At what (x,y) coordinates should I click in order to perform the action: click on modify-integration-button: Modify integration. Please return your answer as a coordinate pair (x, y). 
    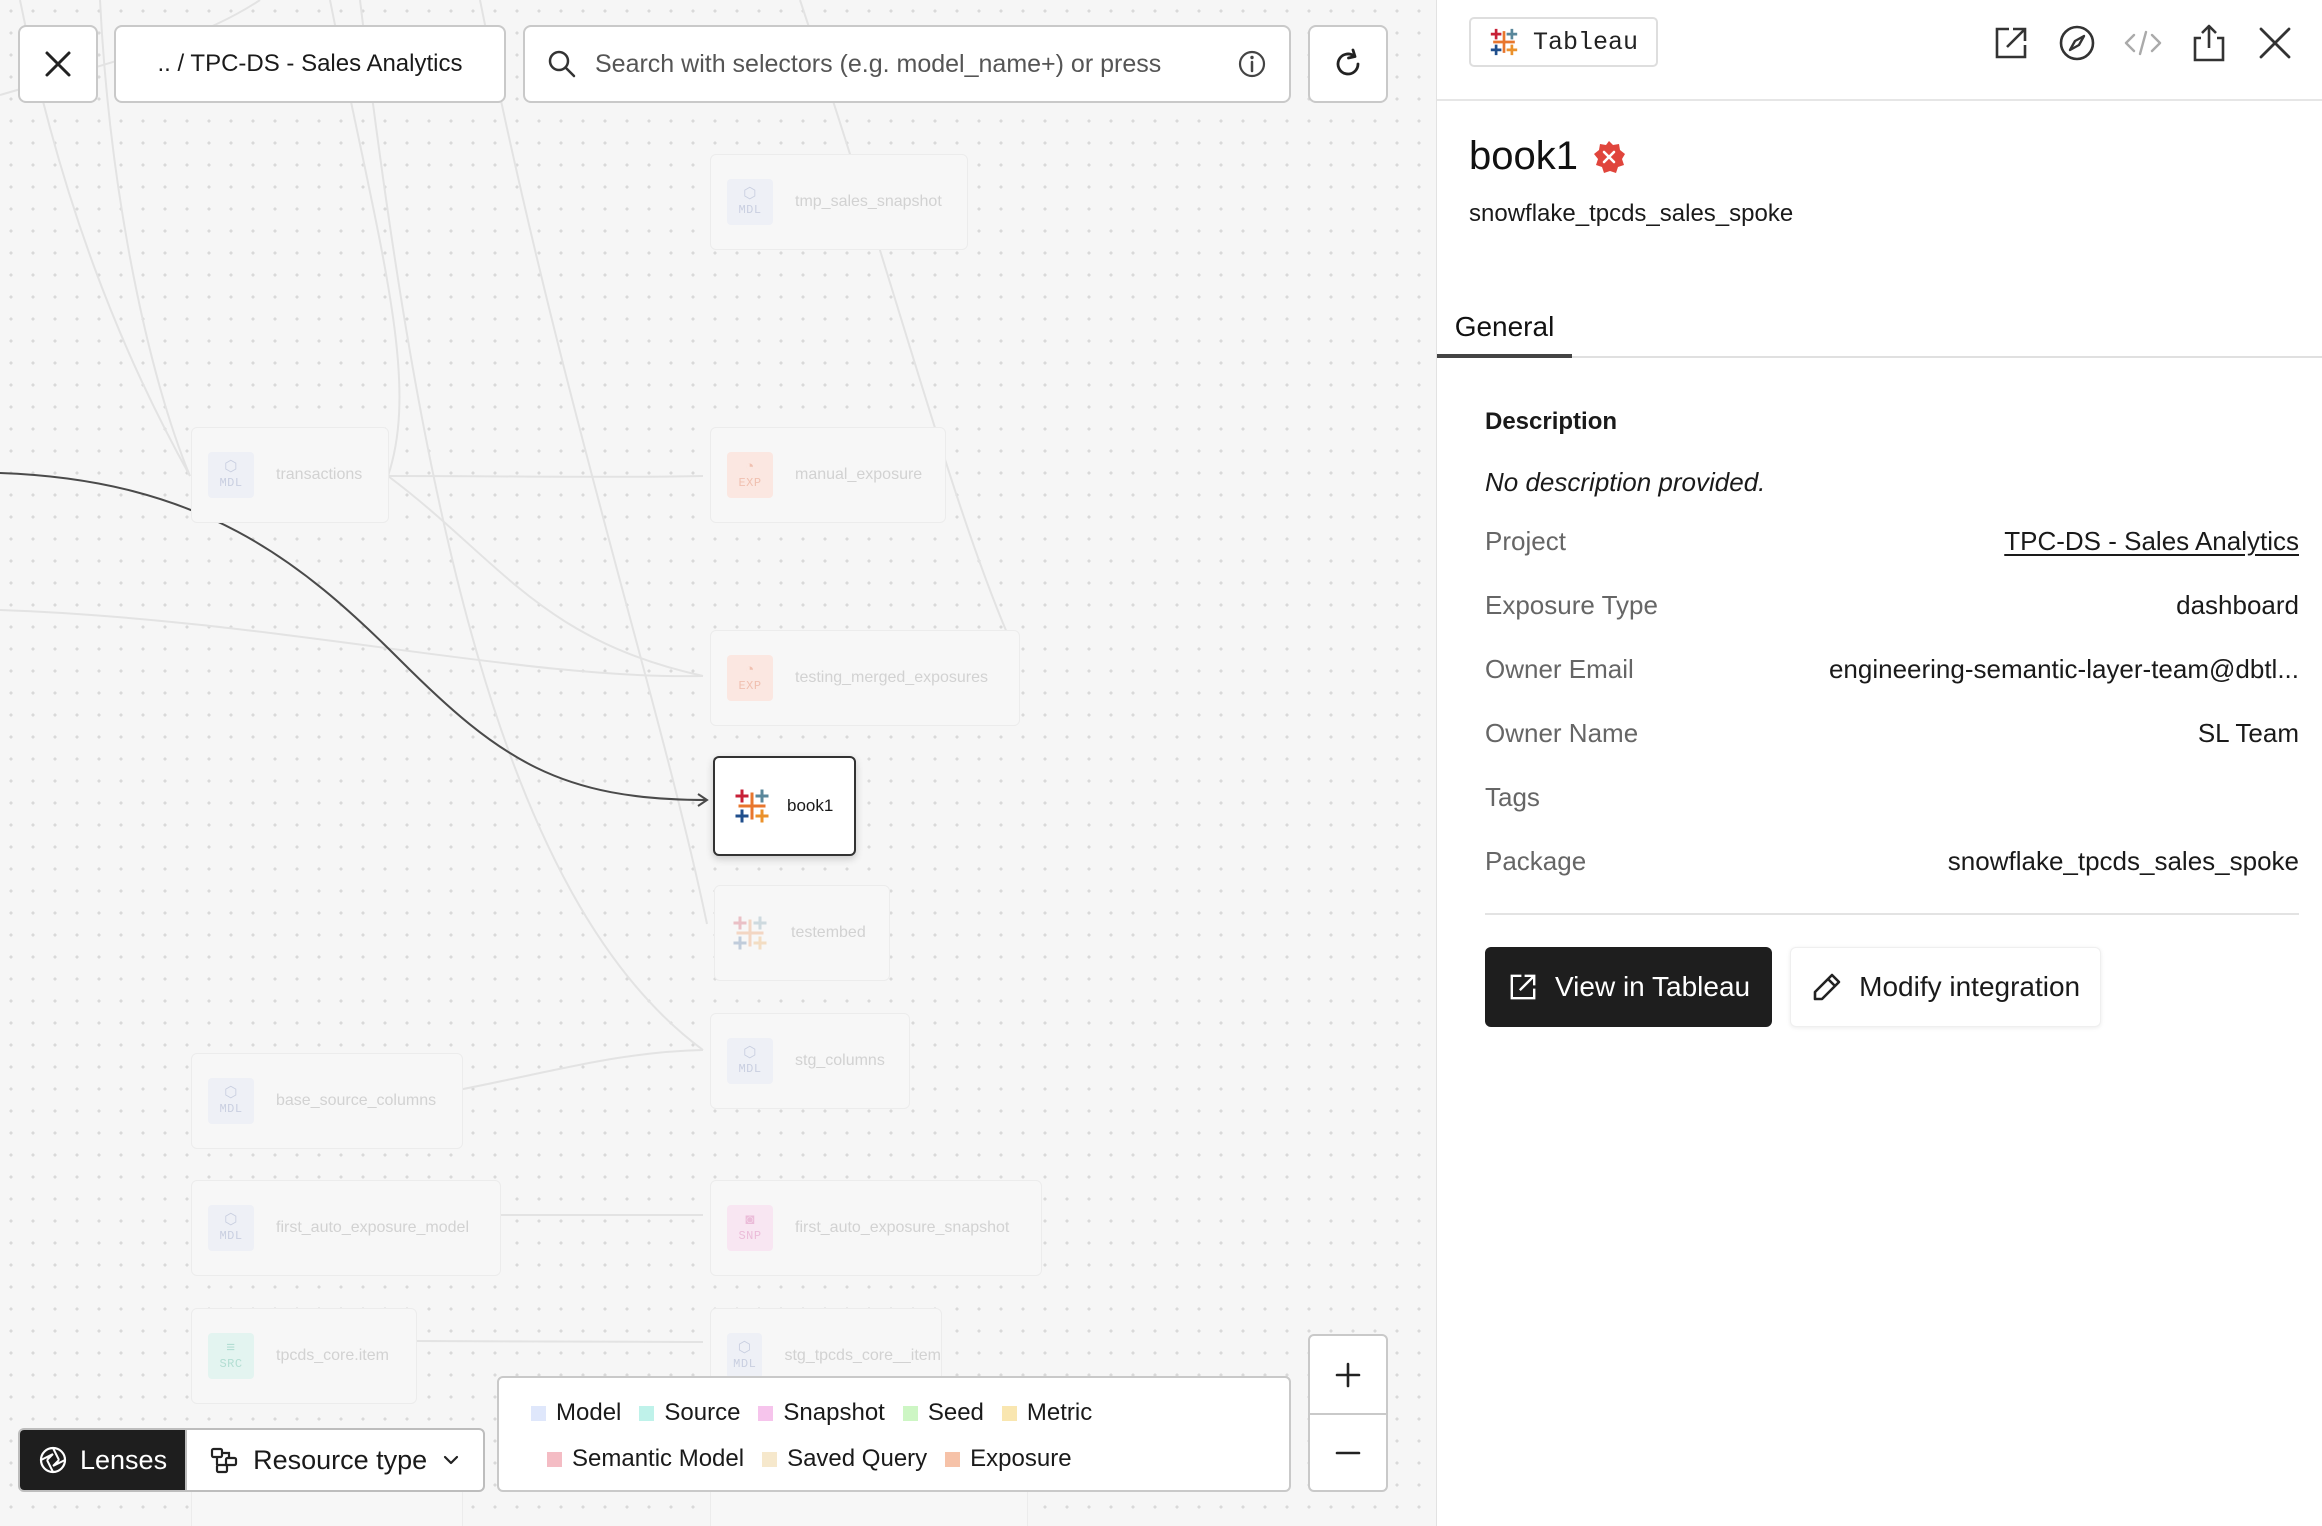
    Looking at the image, I should click on (1946, 987).